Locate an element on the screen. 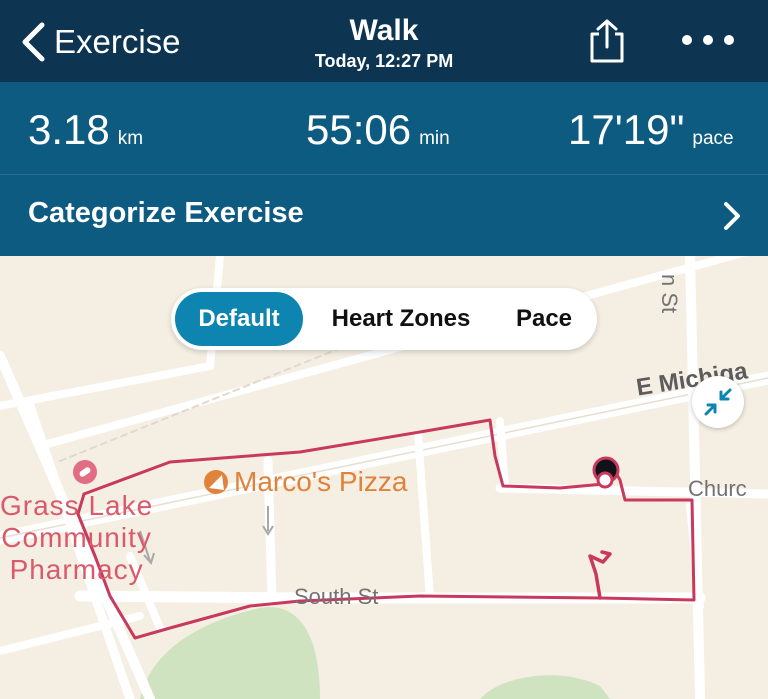 The height and width of the screenshot is (699, 768). distance-value: 3.18 is located at coordinates (69, 129).